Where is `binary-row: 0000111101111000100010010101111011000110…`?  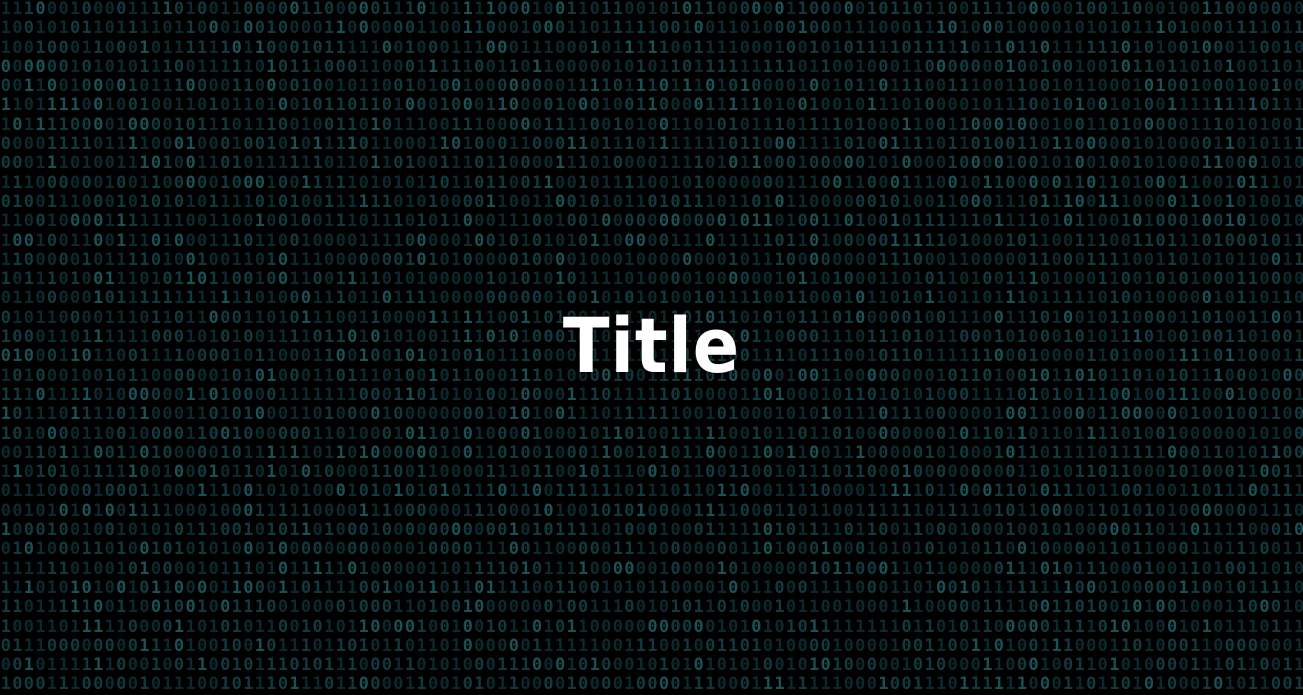 binary-row: 0000111101111000100010010101111011000110… is located at coordinates (651, 145).